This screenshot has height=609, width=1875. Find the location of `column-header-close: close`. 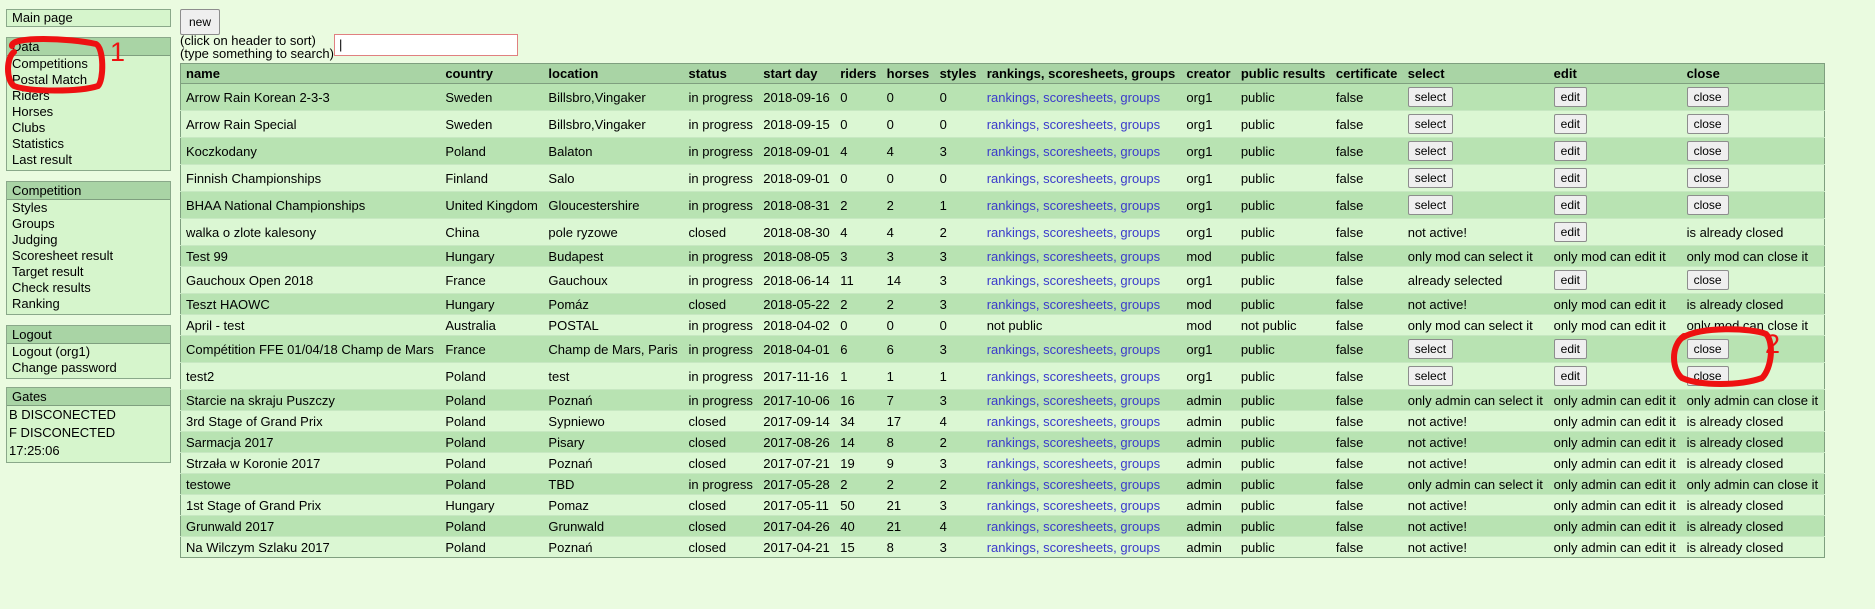

column-header-close: close is located at coordinates (1753, 73).